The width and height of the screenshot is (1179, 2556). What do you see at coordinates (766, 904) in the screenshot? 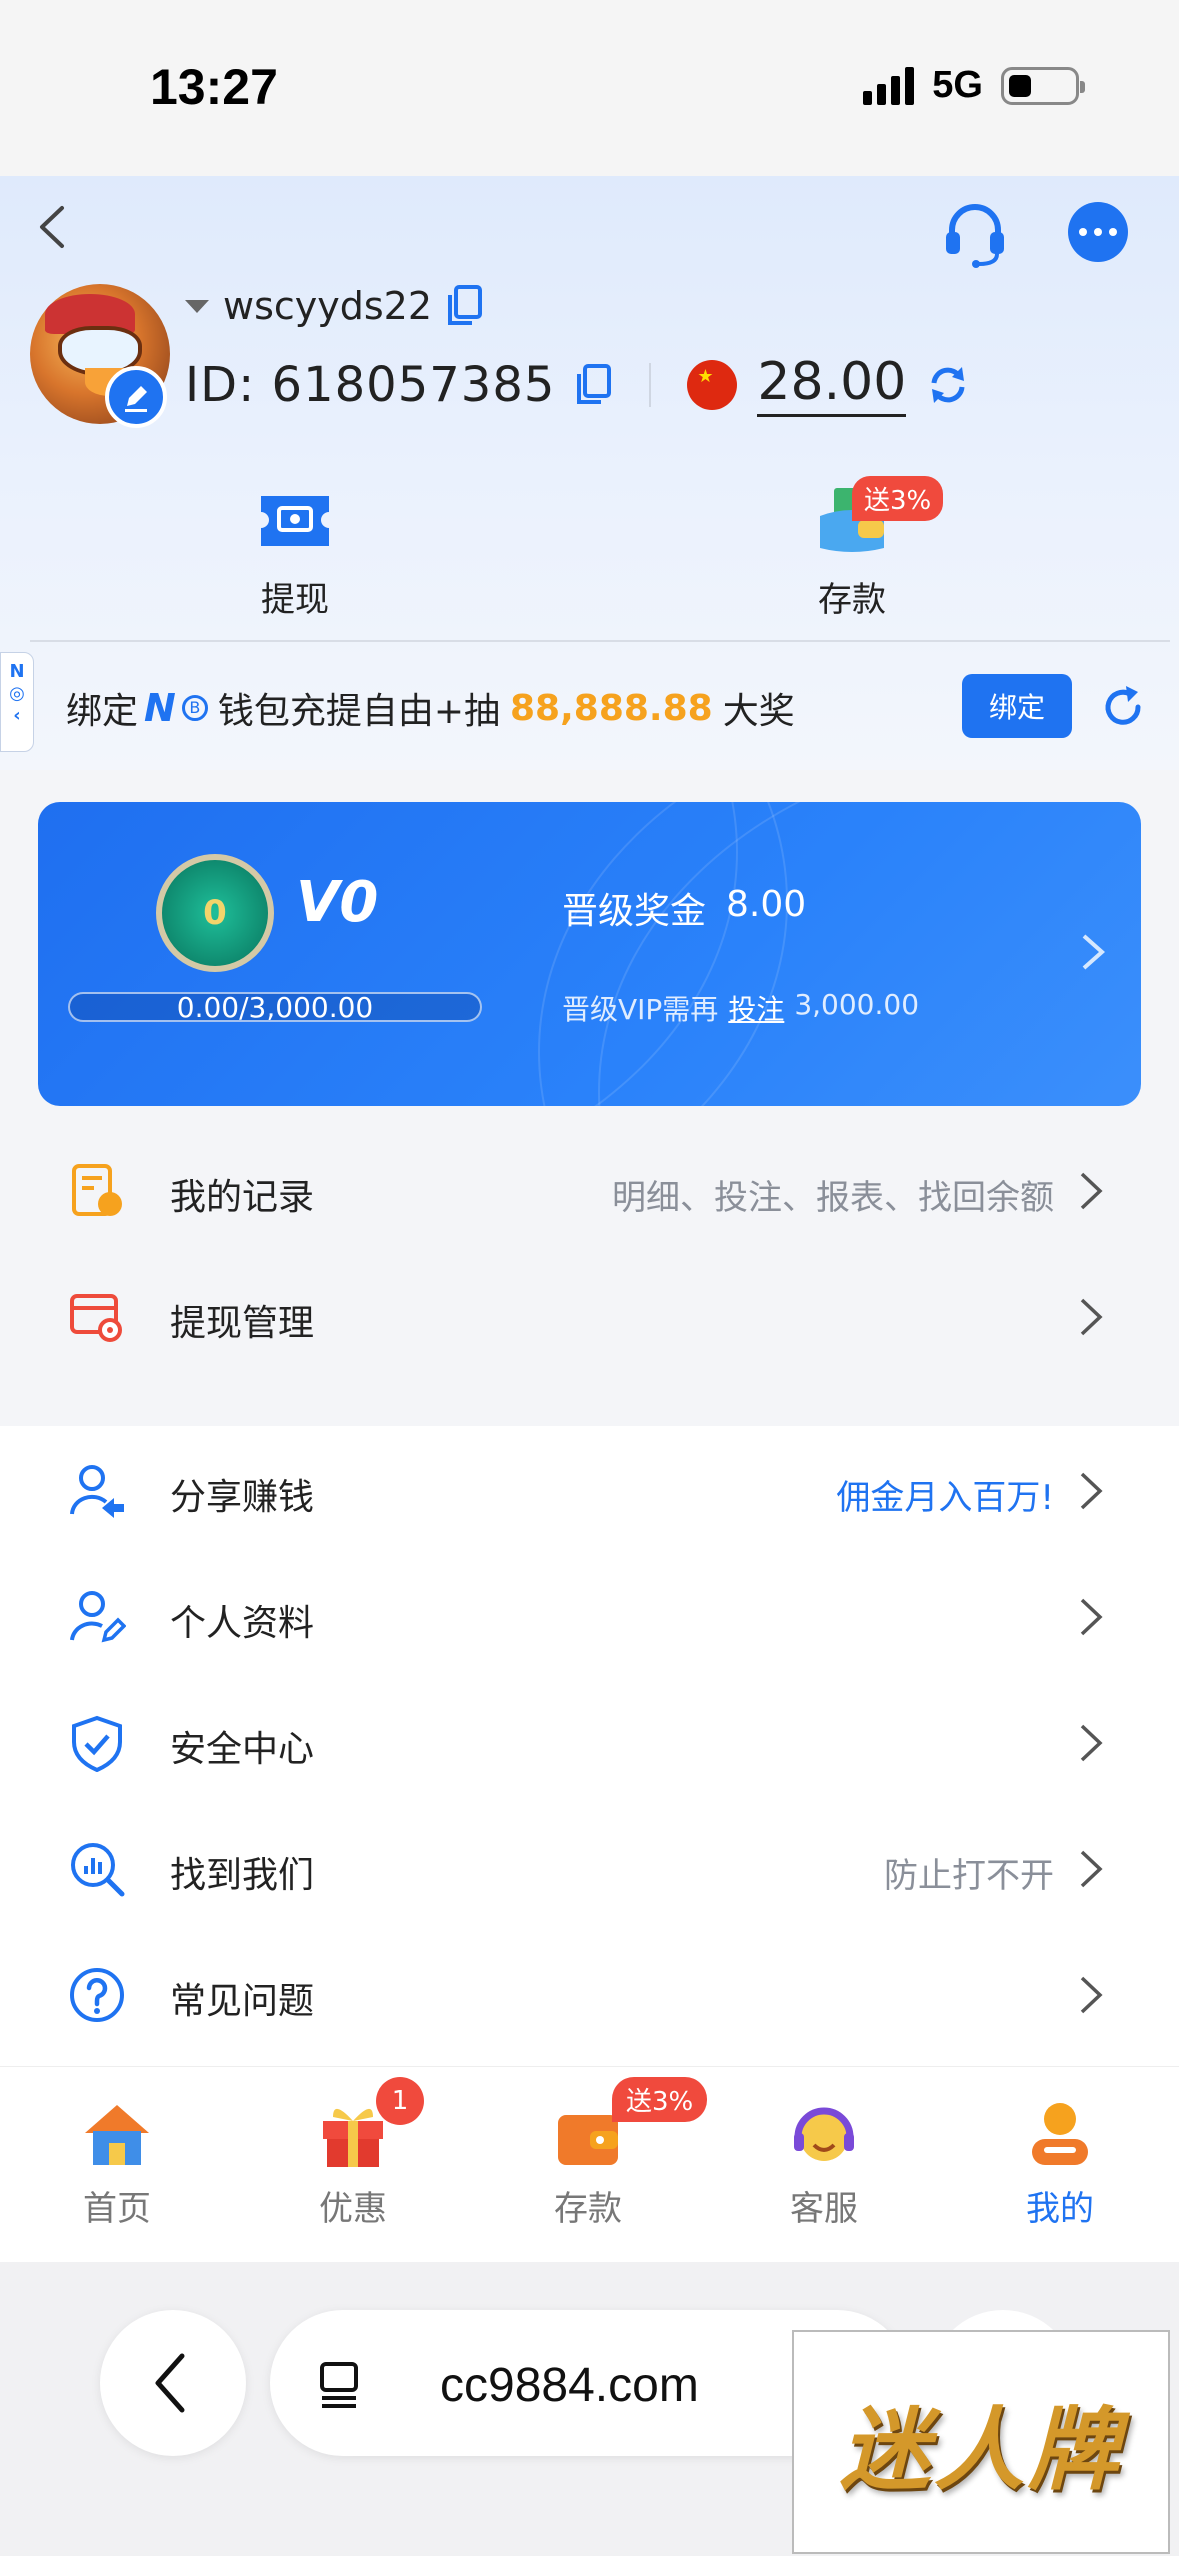
I see `vip-bonus-value: 8.00` at bounding box center [766, 904].